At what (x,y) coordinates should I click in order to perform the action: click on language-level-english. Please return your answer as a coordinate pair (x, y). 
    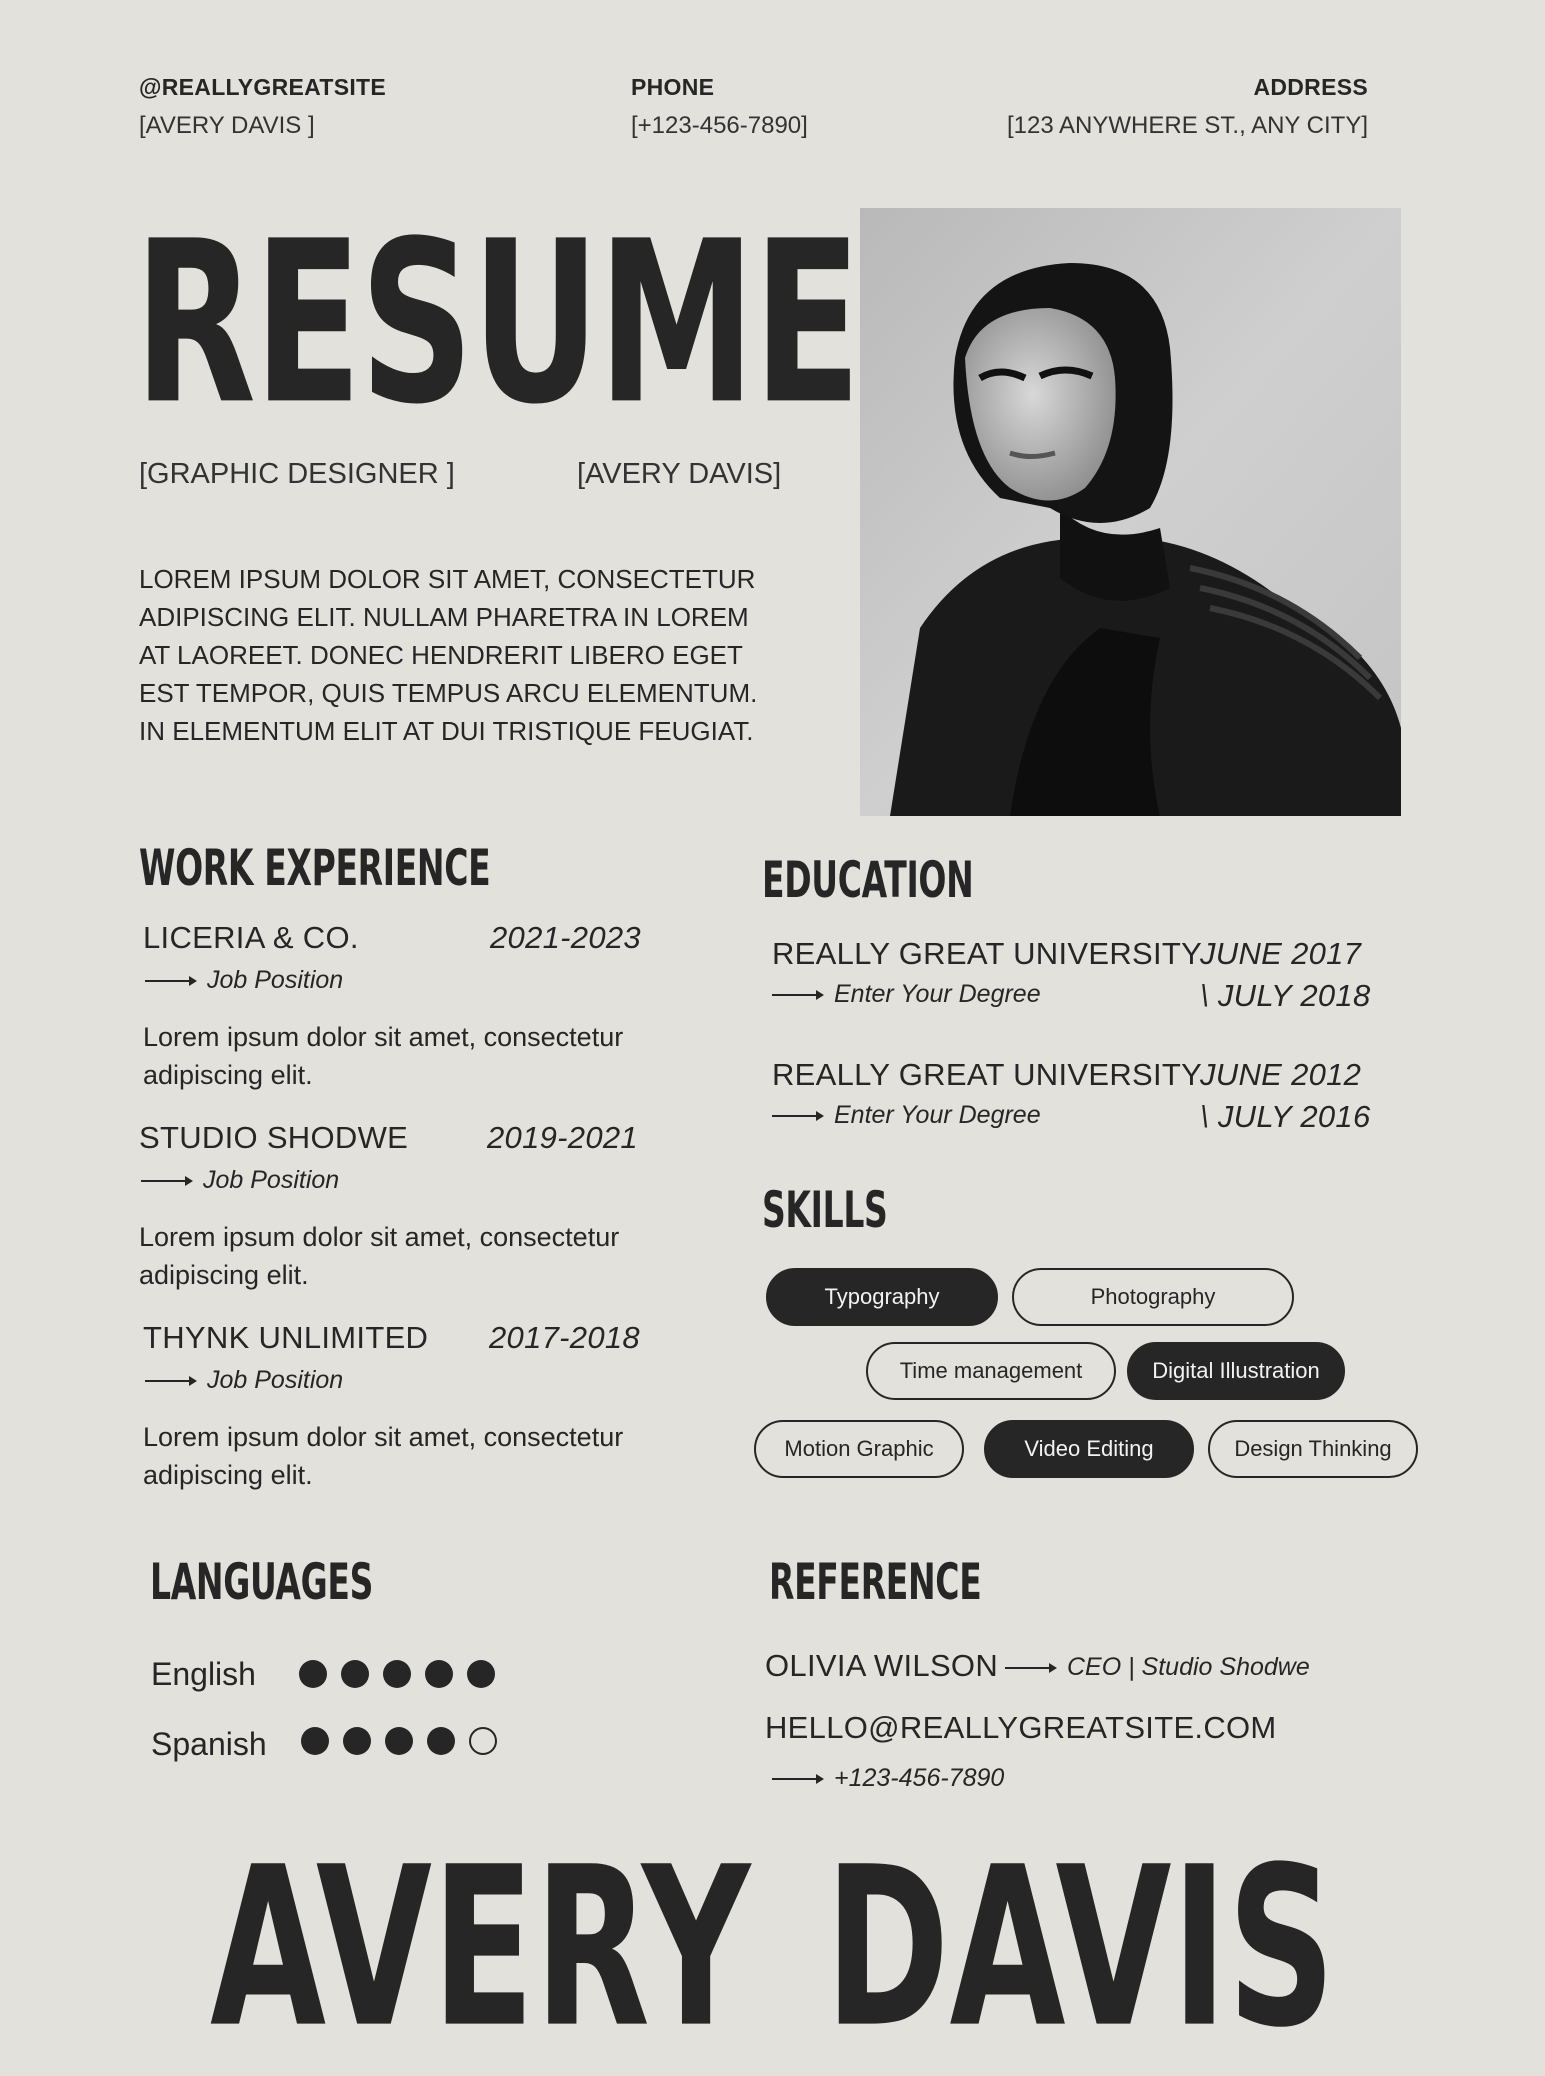
    Looking at the image, I should click on (404, 1676).